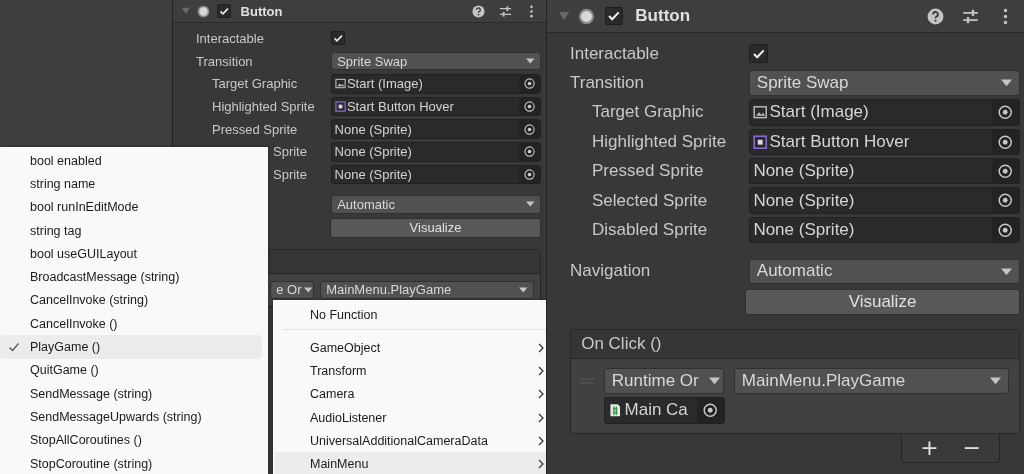 The image size is (1024, 474). What do you see at coordinates (131, 417) in the screenshot?
I see `menu-item: SendMessageUpwards (string)` at bounding box center [131, 417].